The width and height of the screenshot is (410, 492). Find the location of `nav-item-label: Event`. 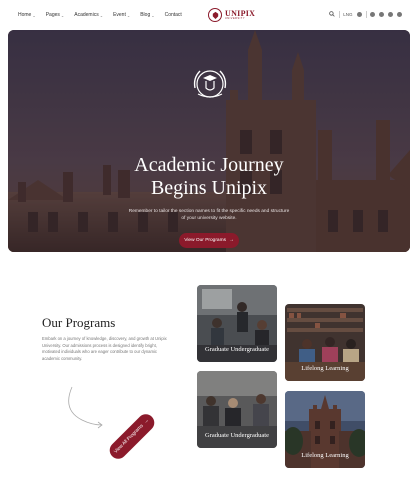

nav-item-label: Event is located at coordinates (119, 15).